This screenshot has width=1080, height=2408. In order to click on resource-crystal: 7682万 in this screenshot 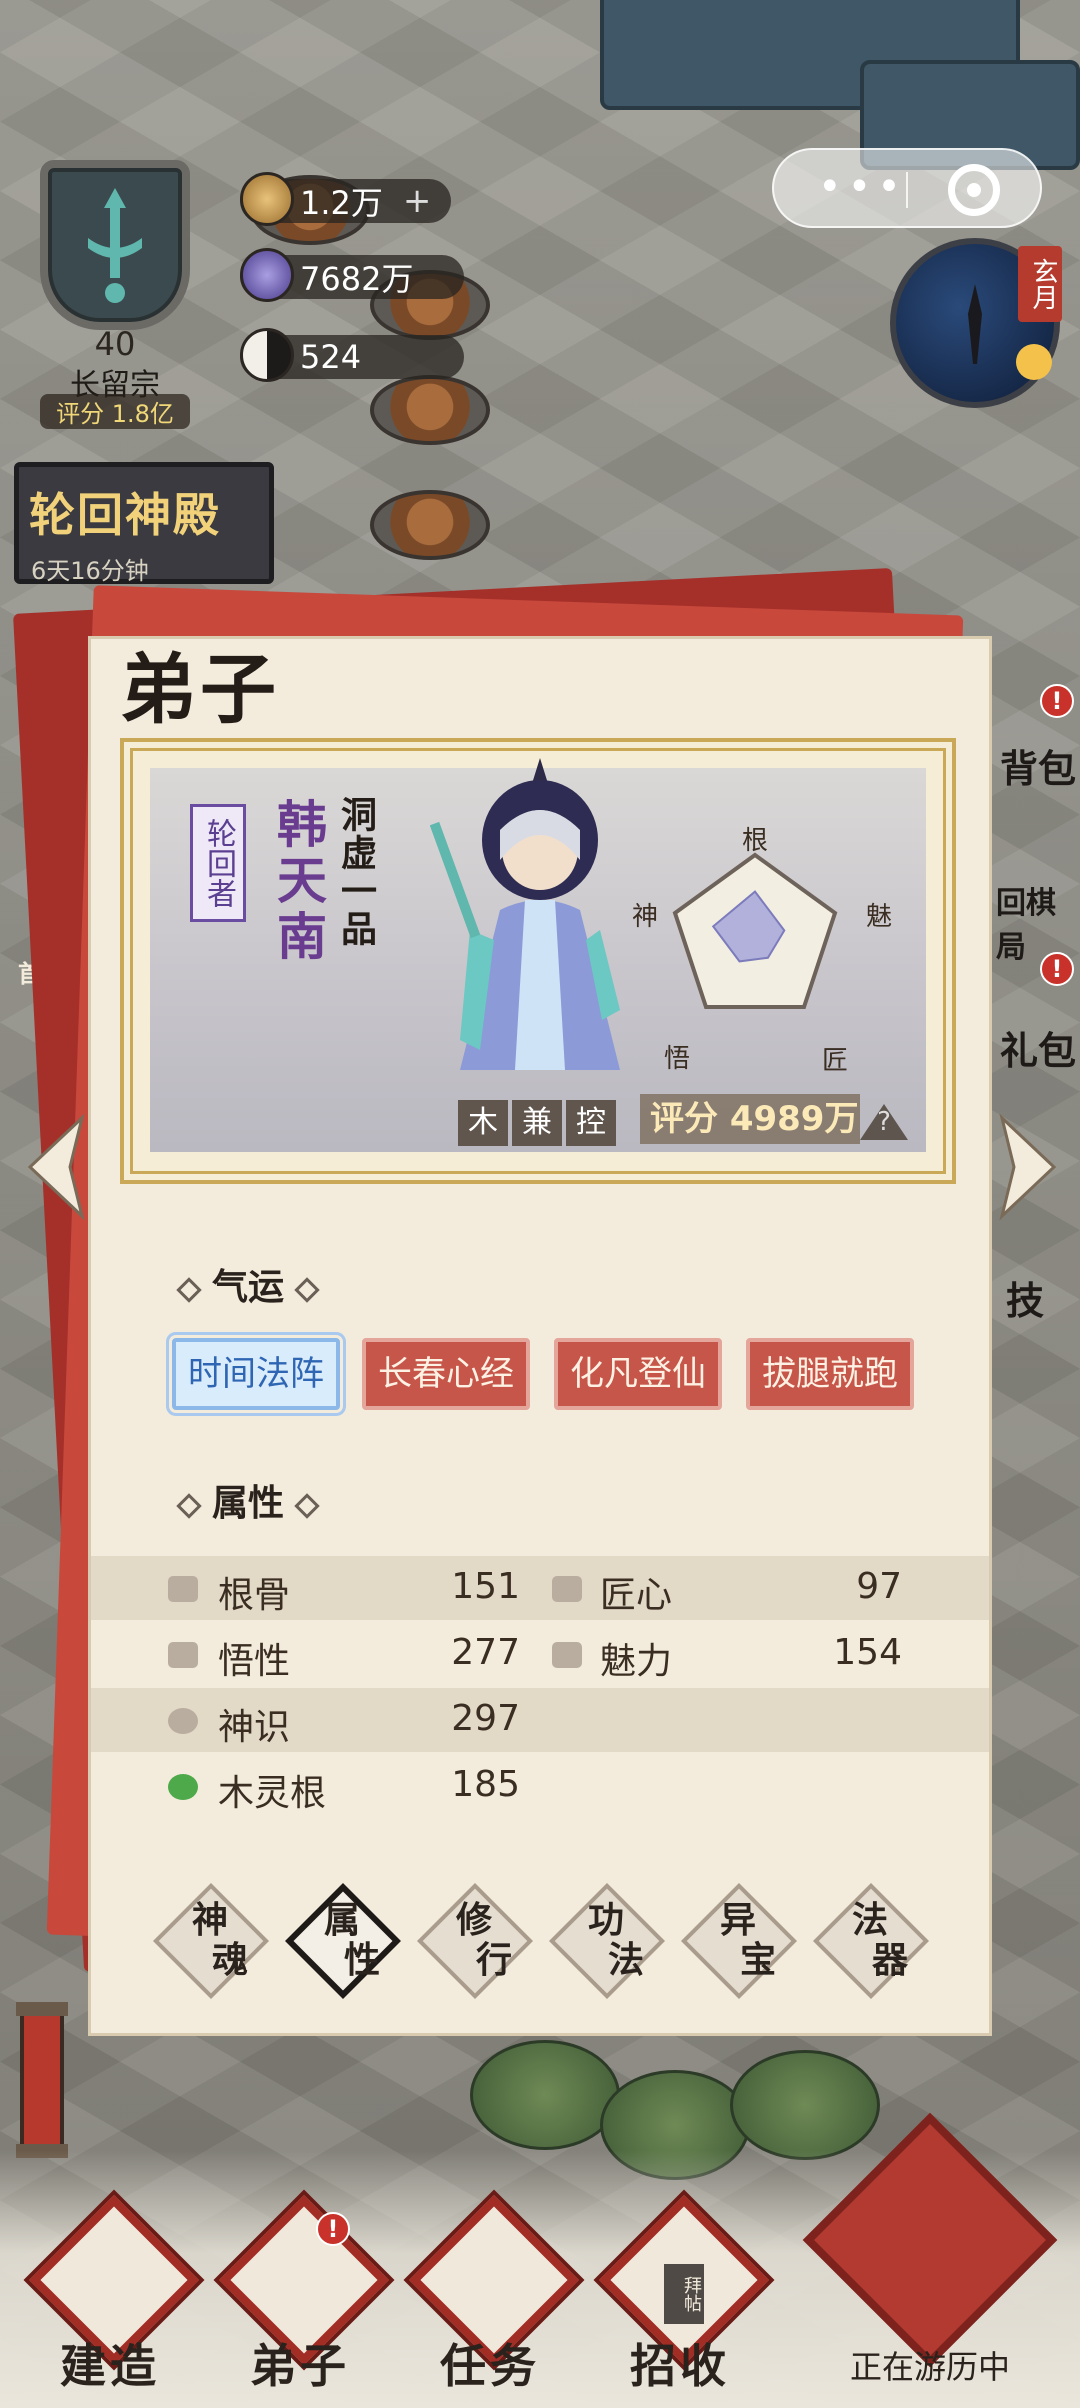, I will do `click(352, 275)`.